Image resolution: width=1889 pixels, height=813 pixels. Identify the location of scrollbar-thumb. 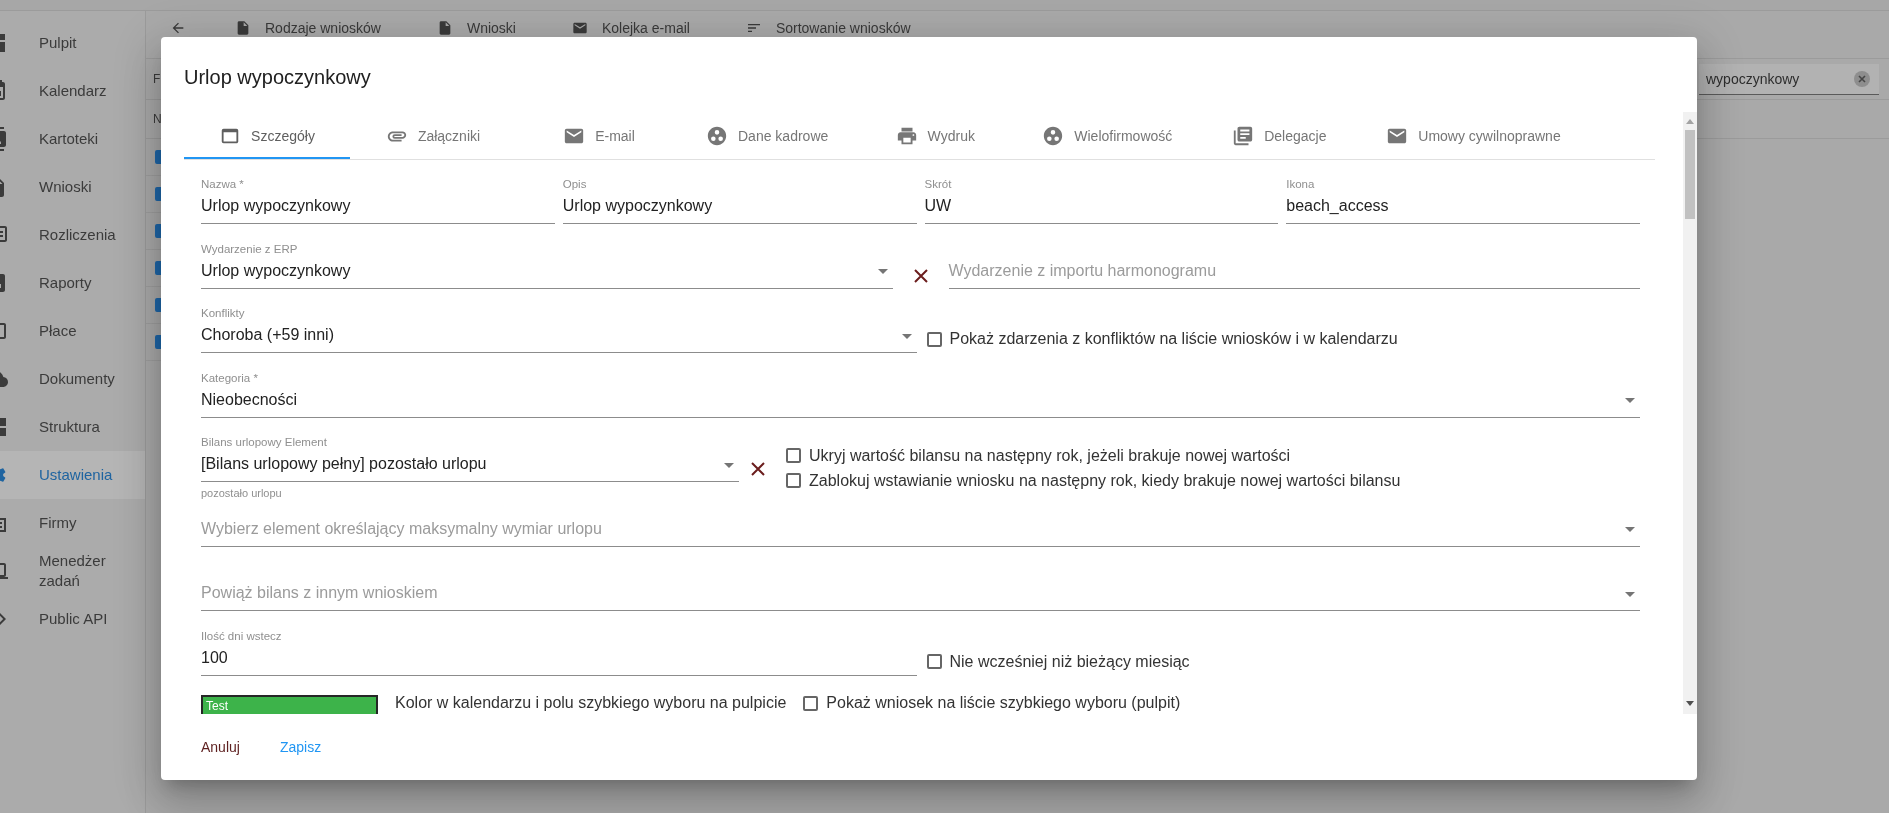
(1690, 174).